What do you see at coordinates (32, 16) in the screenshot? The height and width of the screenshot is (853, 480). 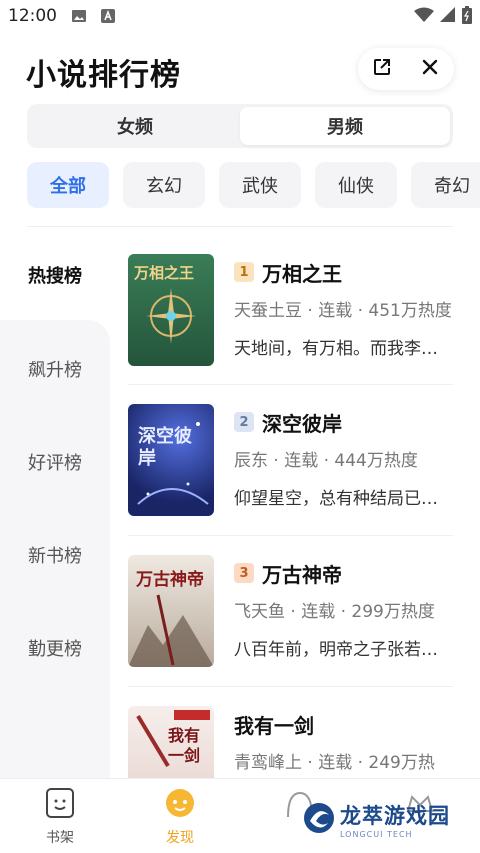 I see `status-time: 12:00` at bounding box center [32, 16].